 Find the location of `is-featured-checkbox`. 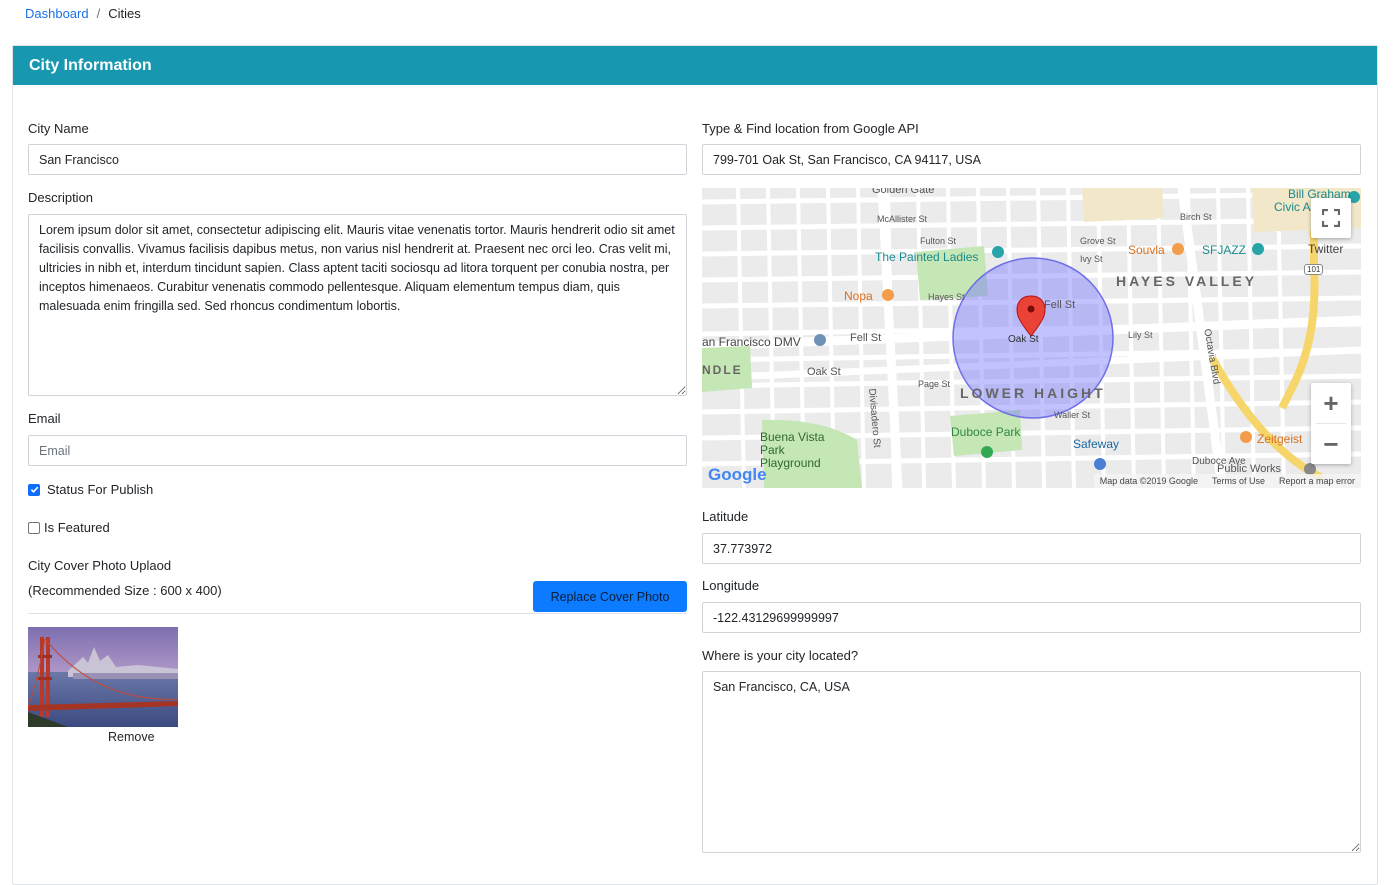

is-featured-checkbox is located at coordinates (34, 527).